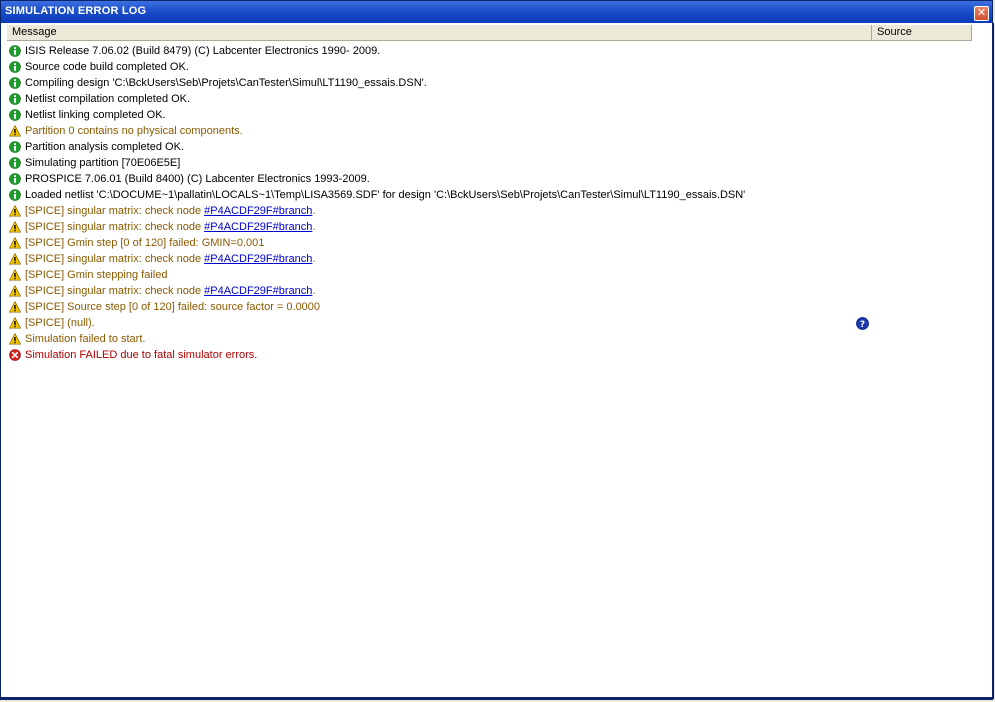  I want to click on log-message: [SPICE] Gmin stepping failed, so click(96, 275).